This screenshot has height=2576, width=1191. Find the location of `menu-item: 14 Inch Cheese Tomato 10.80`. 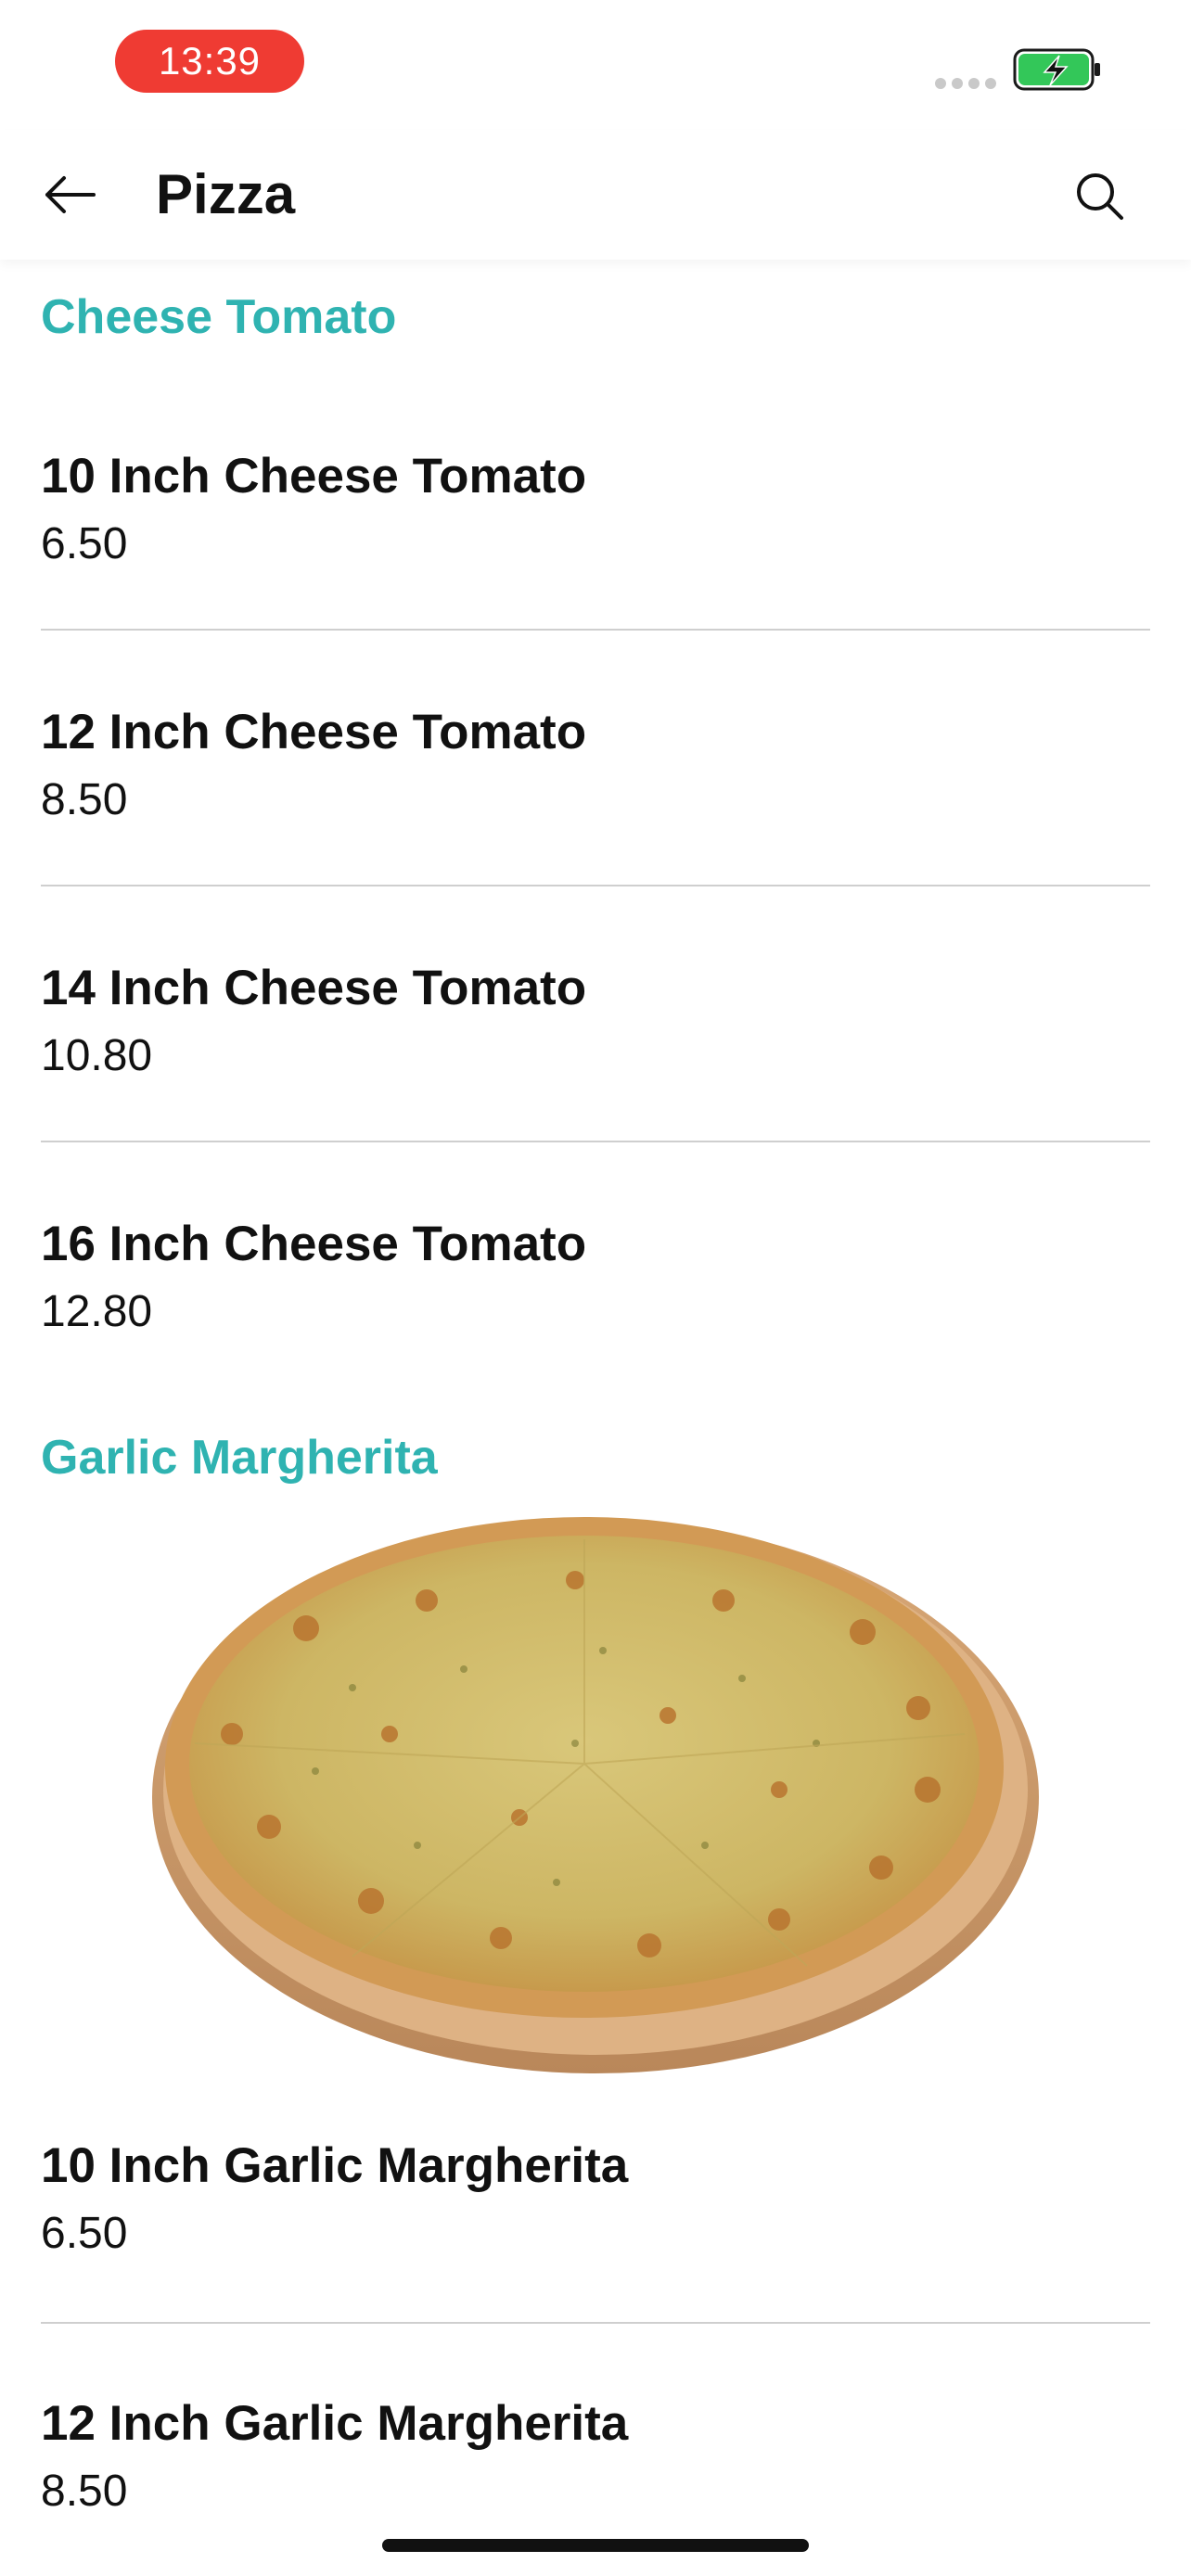

menu-item: 14 Inch Cheese Tomato 10.80 is located at coordinates (595, 1021).